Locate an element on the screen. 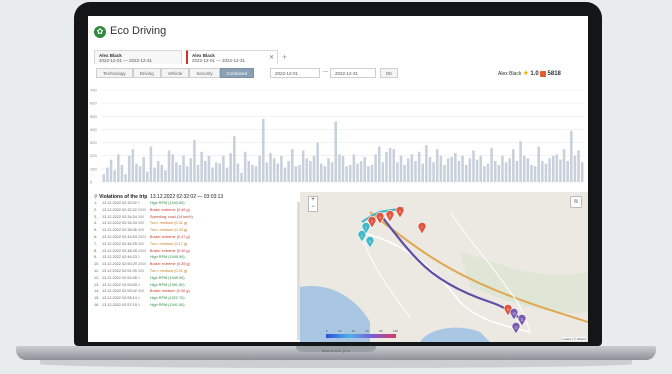  filter-security: Security is located at coordinates (204, 73).